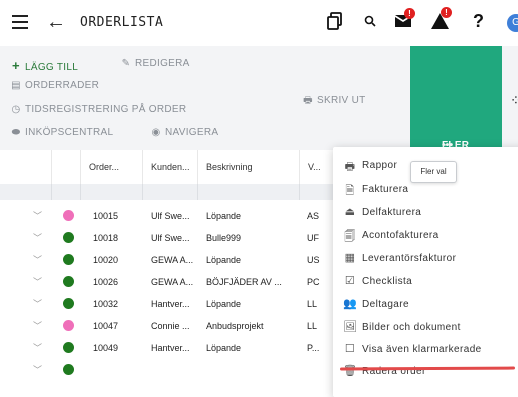  I want to click on header-expand-col, so click(26, 167).